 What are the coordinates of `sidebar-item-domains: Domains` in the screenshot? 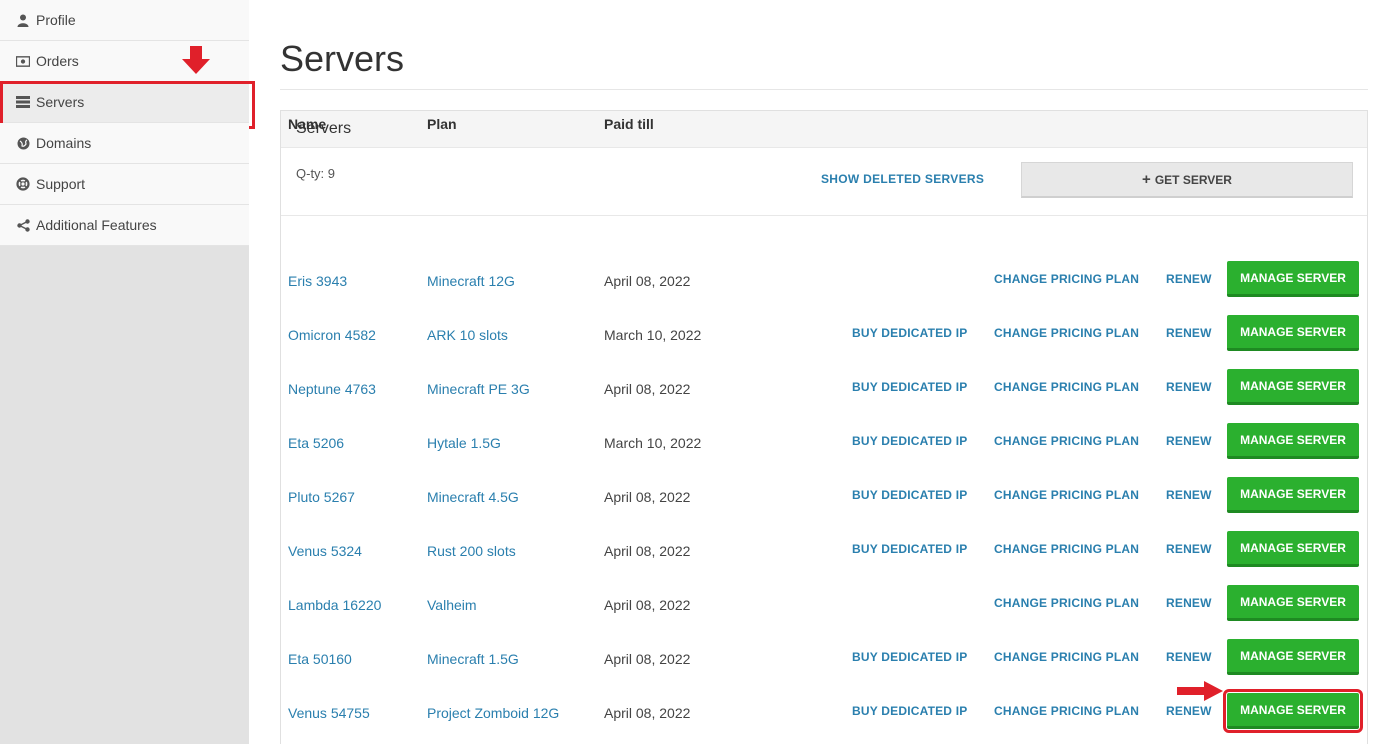 It's located at (124, 143).